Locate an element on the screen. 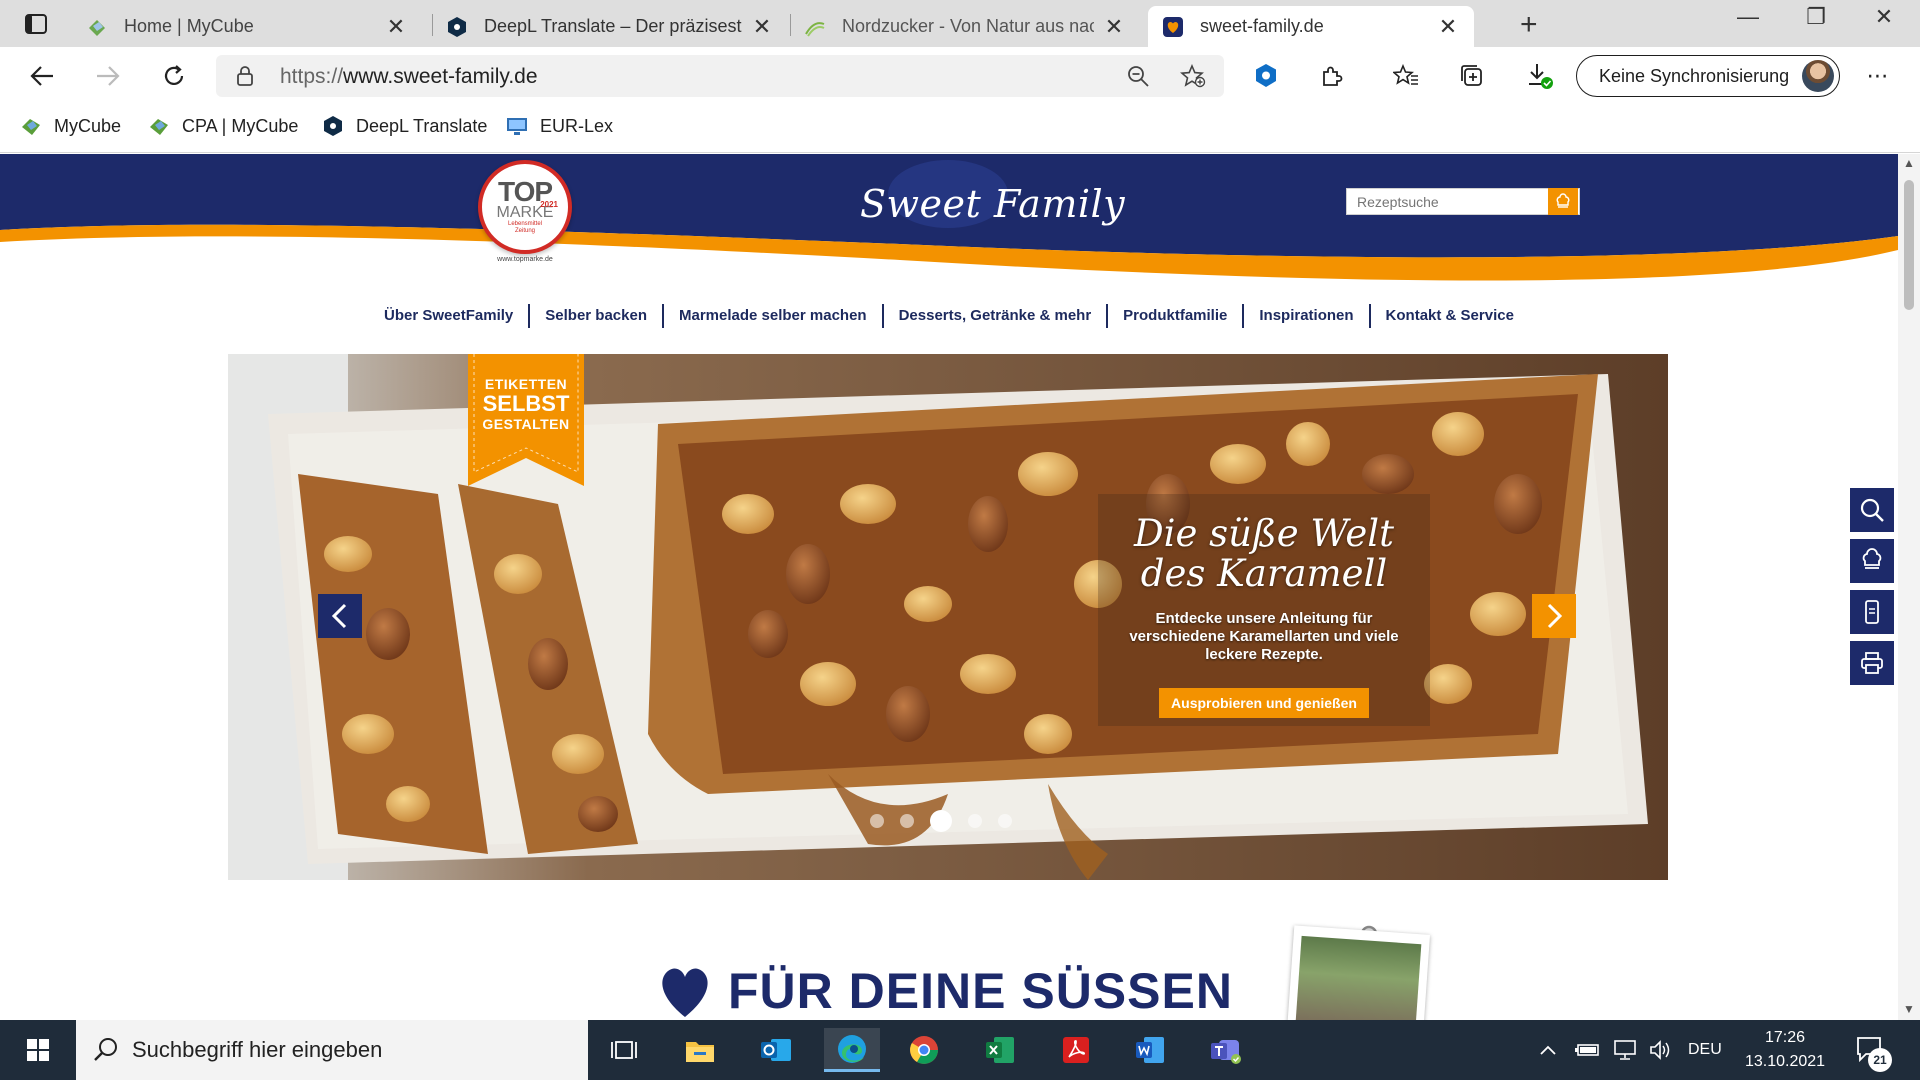 This screenshot has height=1080, width=1920. show-hidden-icons-button is located at coordinates (1548, 1050).